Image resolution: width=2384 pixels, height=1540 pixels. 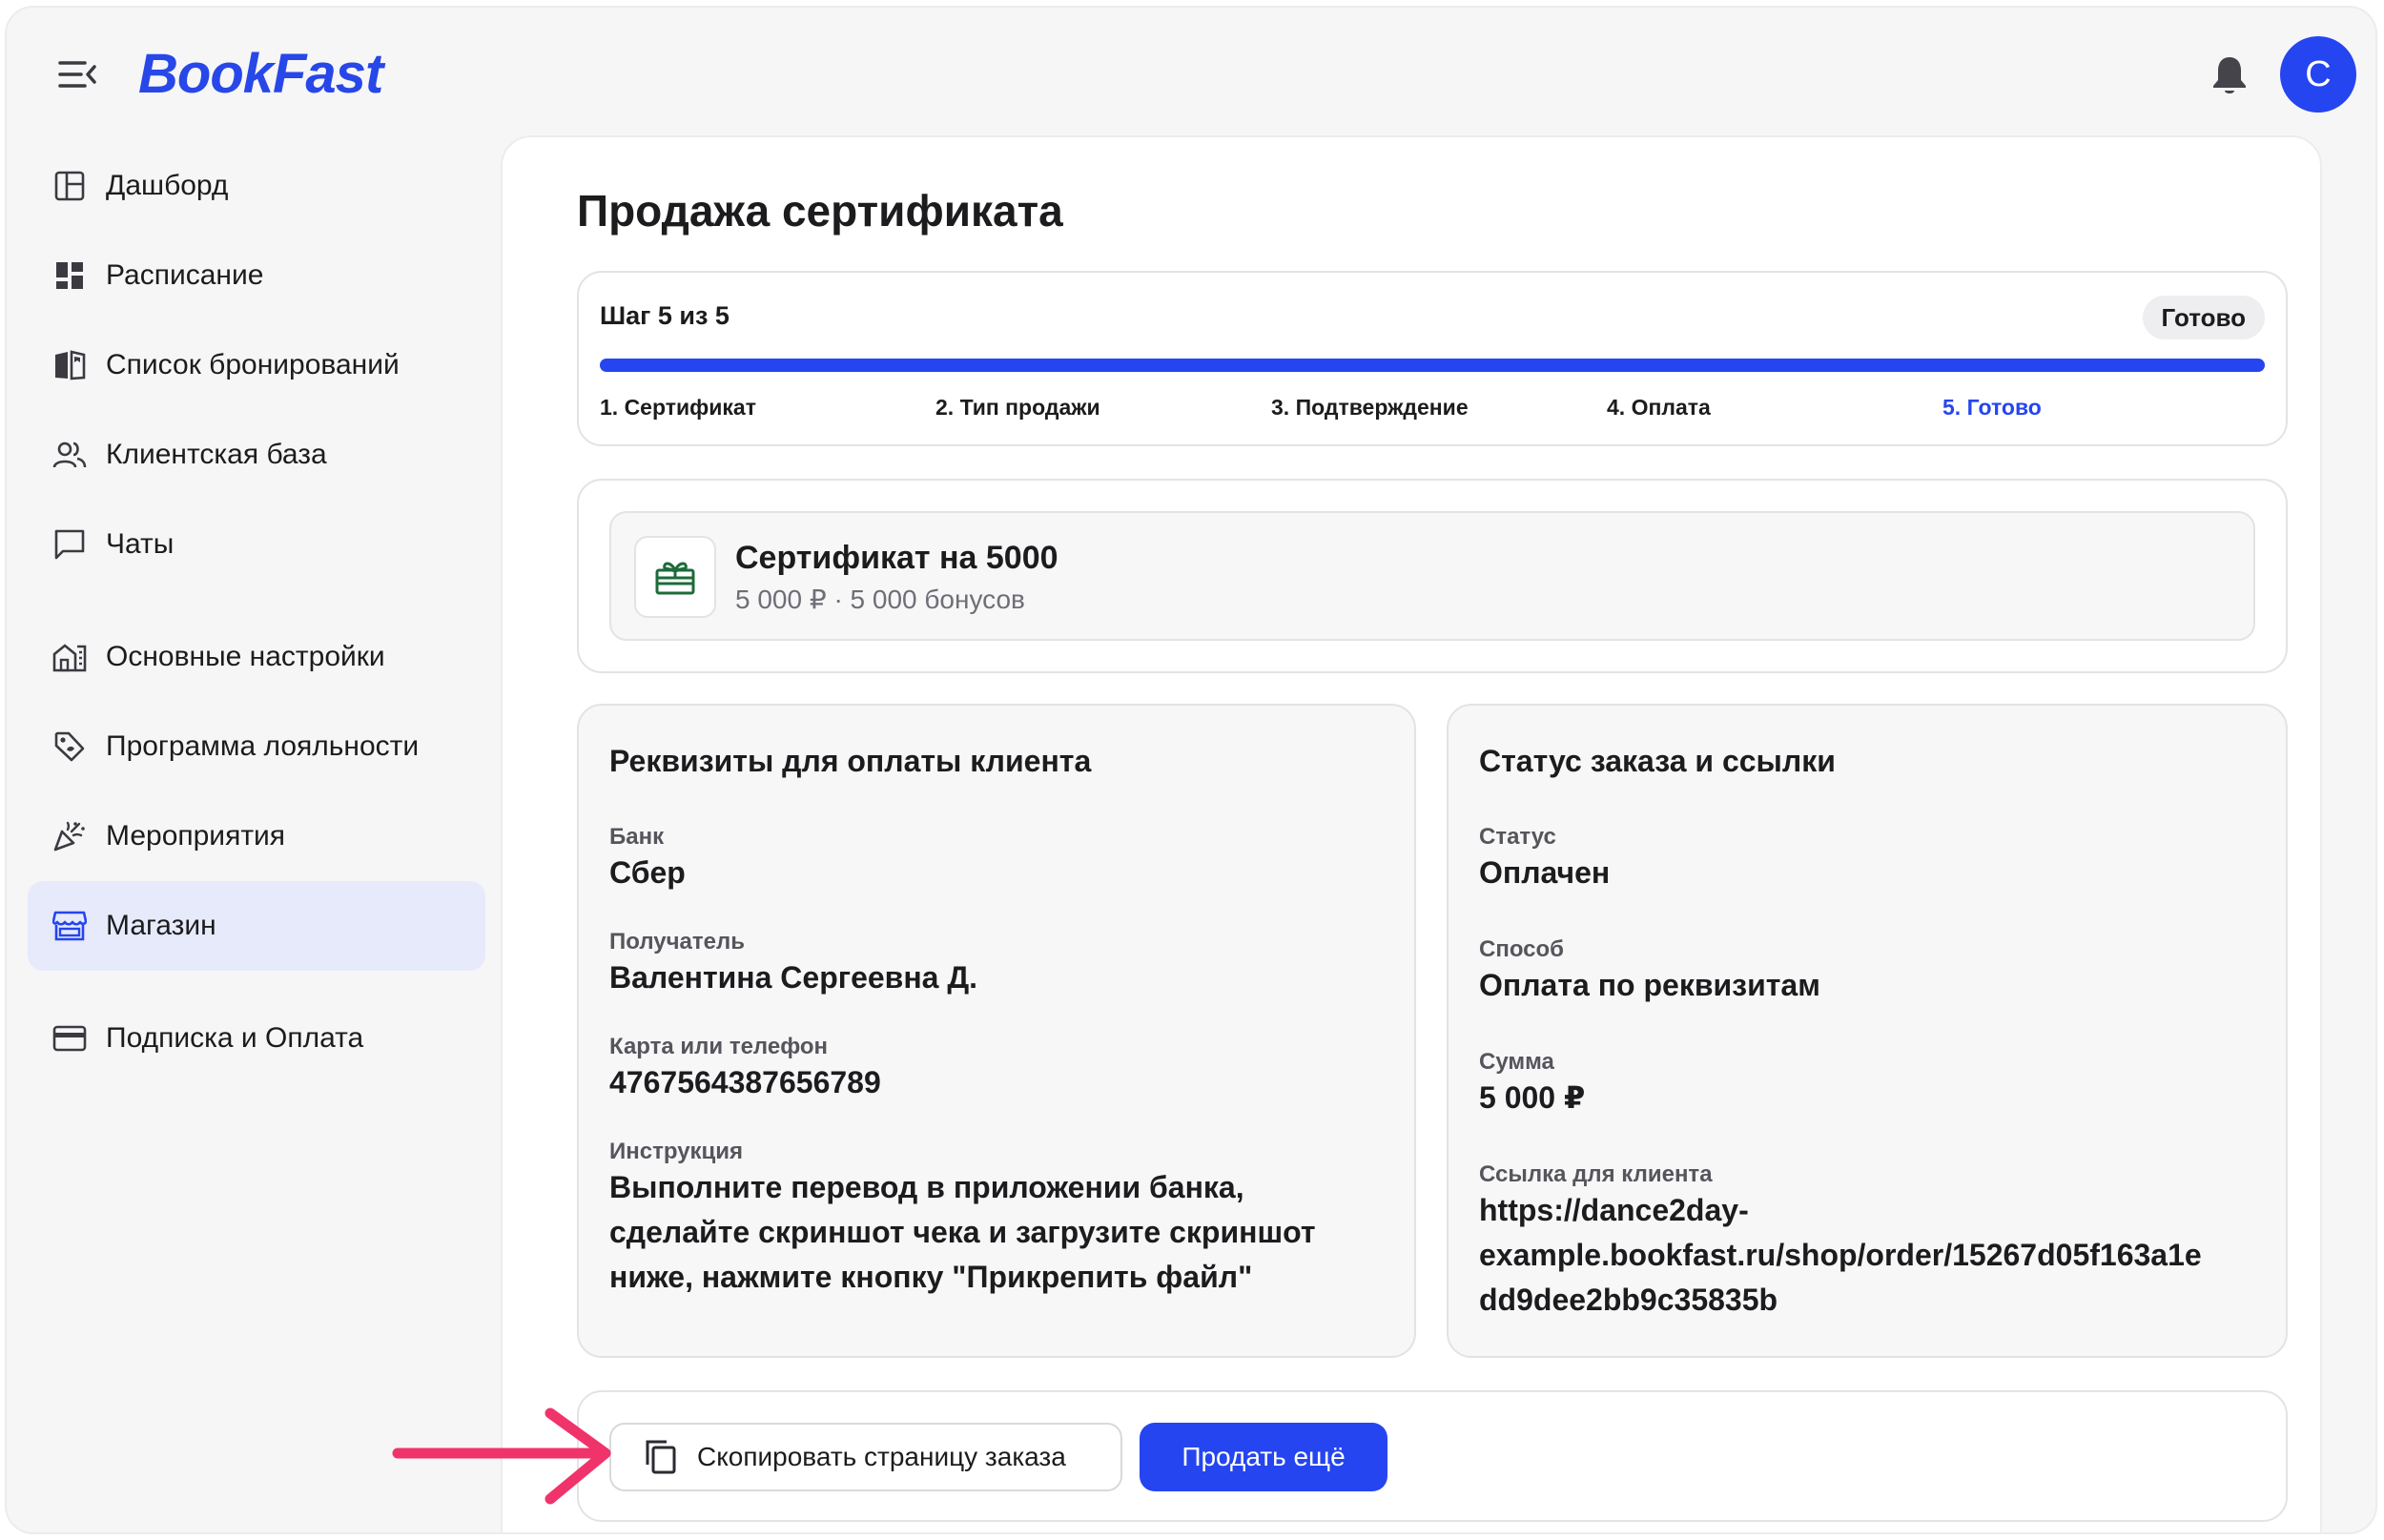 I want to click on sidebar-item-subscription: Подписка и Оплата, so click(x=256, y=1038).